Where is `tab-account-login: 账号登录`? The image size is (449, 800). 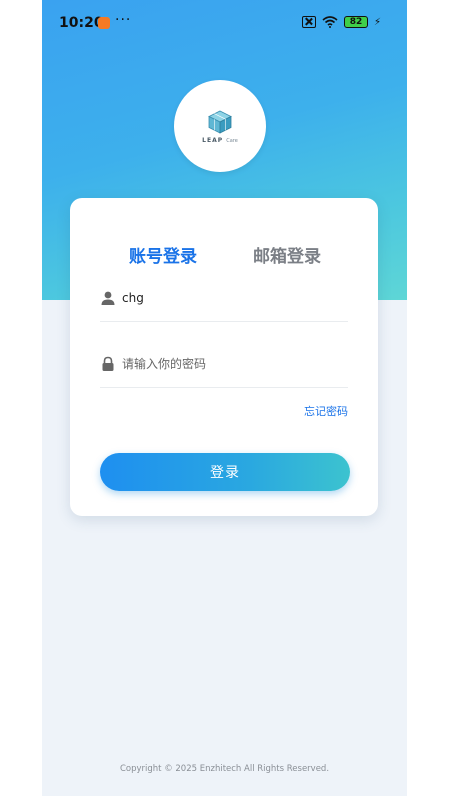 tab-account-login: 账号登录 is located at coordinates (163, 254).